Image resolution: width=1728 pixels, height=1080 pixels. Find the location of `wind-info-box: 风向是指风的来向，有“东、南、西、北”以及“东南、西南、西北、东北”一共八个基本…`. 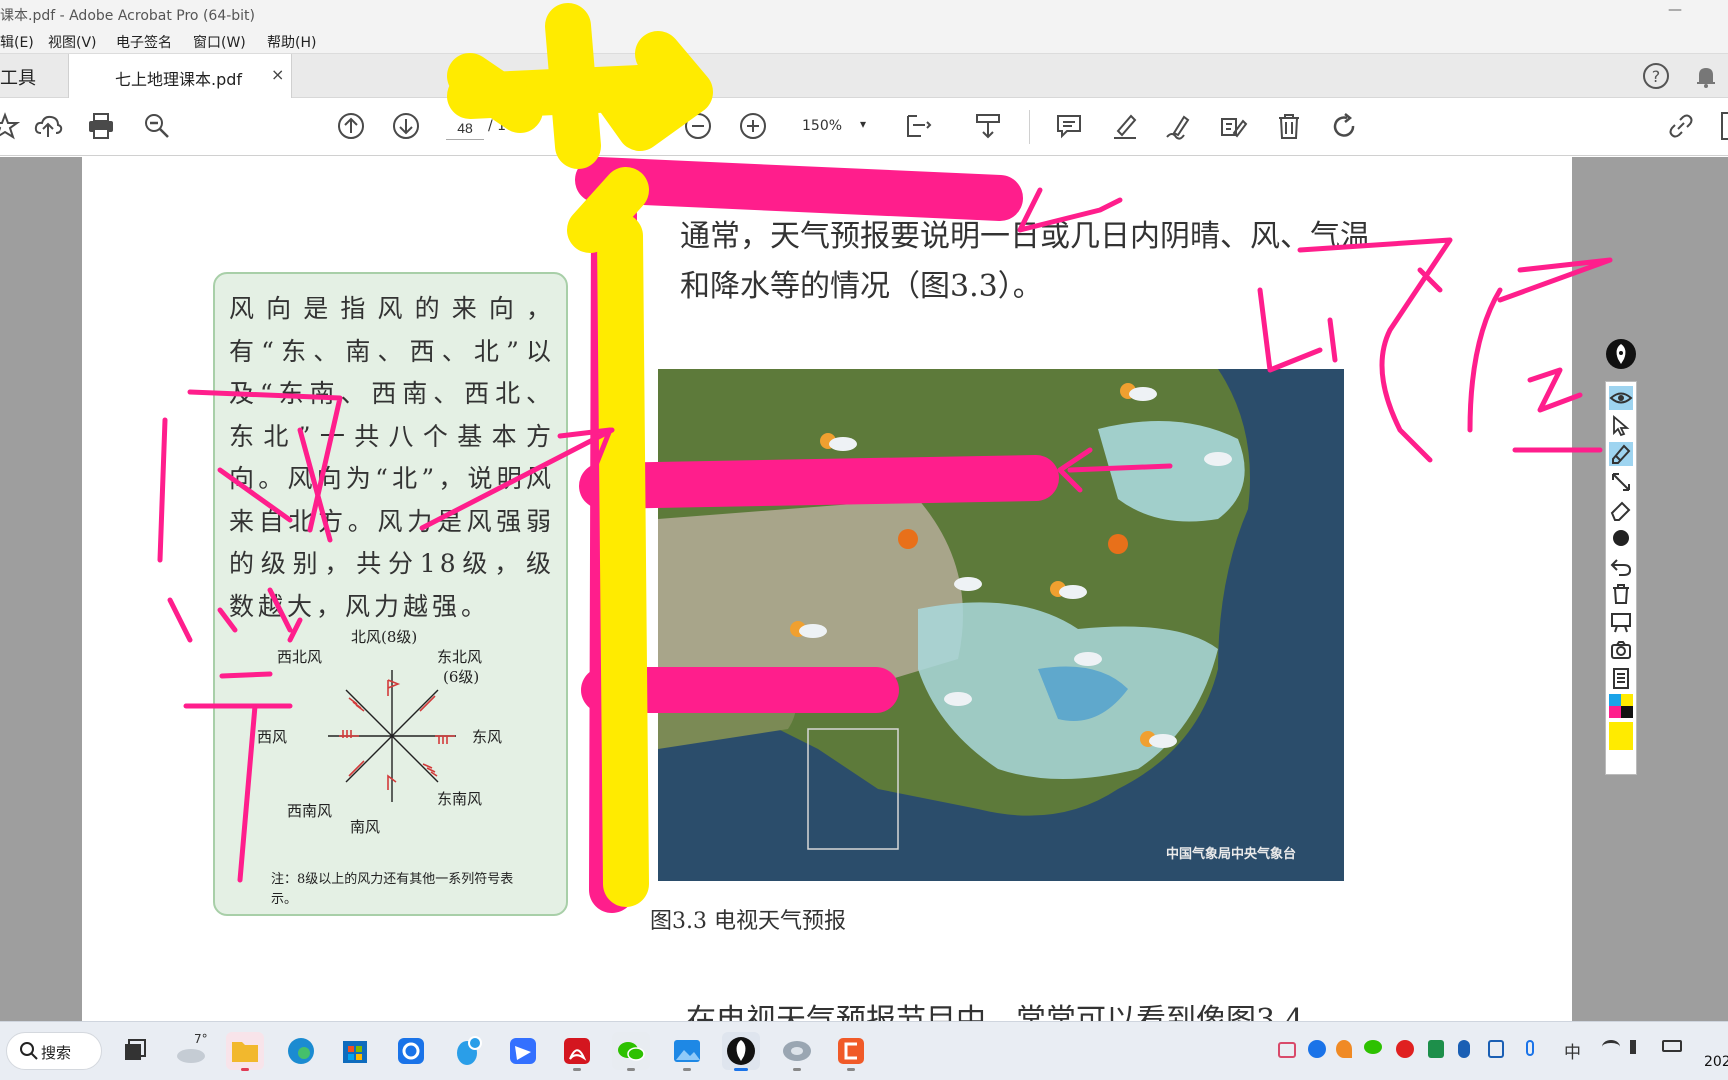

wind-info-box: 风向是指风的来向，有“东、南、西、北”以及“东南、西南、西北、东北”一共八个基本… is located at coordinates (390, 594).